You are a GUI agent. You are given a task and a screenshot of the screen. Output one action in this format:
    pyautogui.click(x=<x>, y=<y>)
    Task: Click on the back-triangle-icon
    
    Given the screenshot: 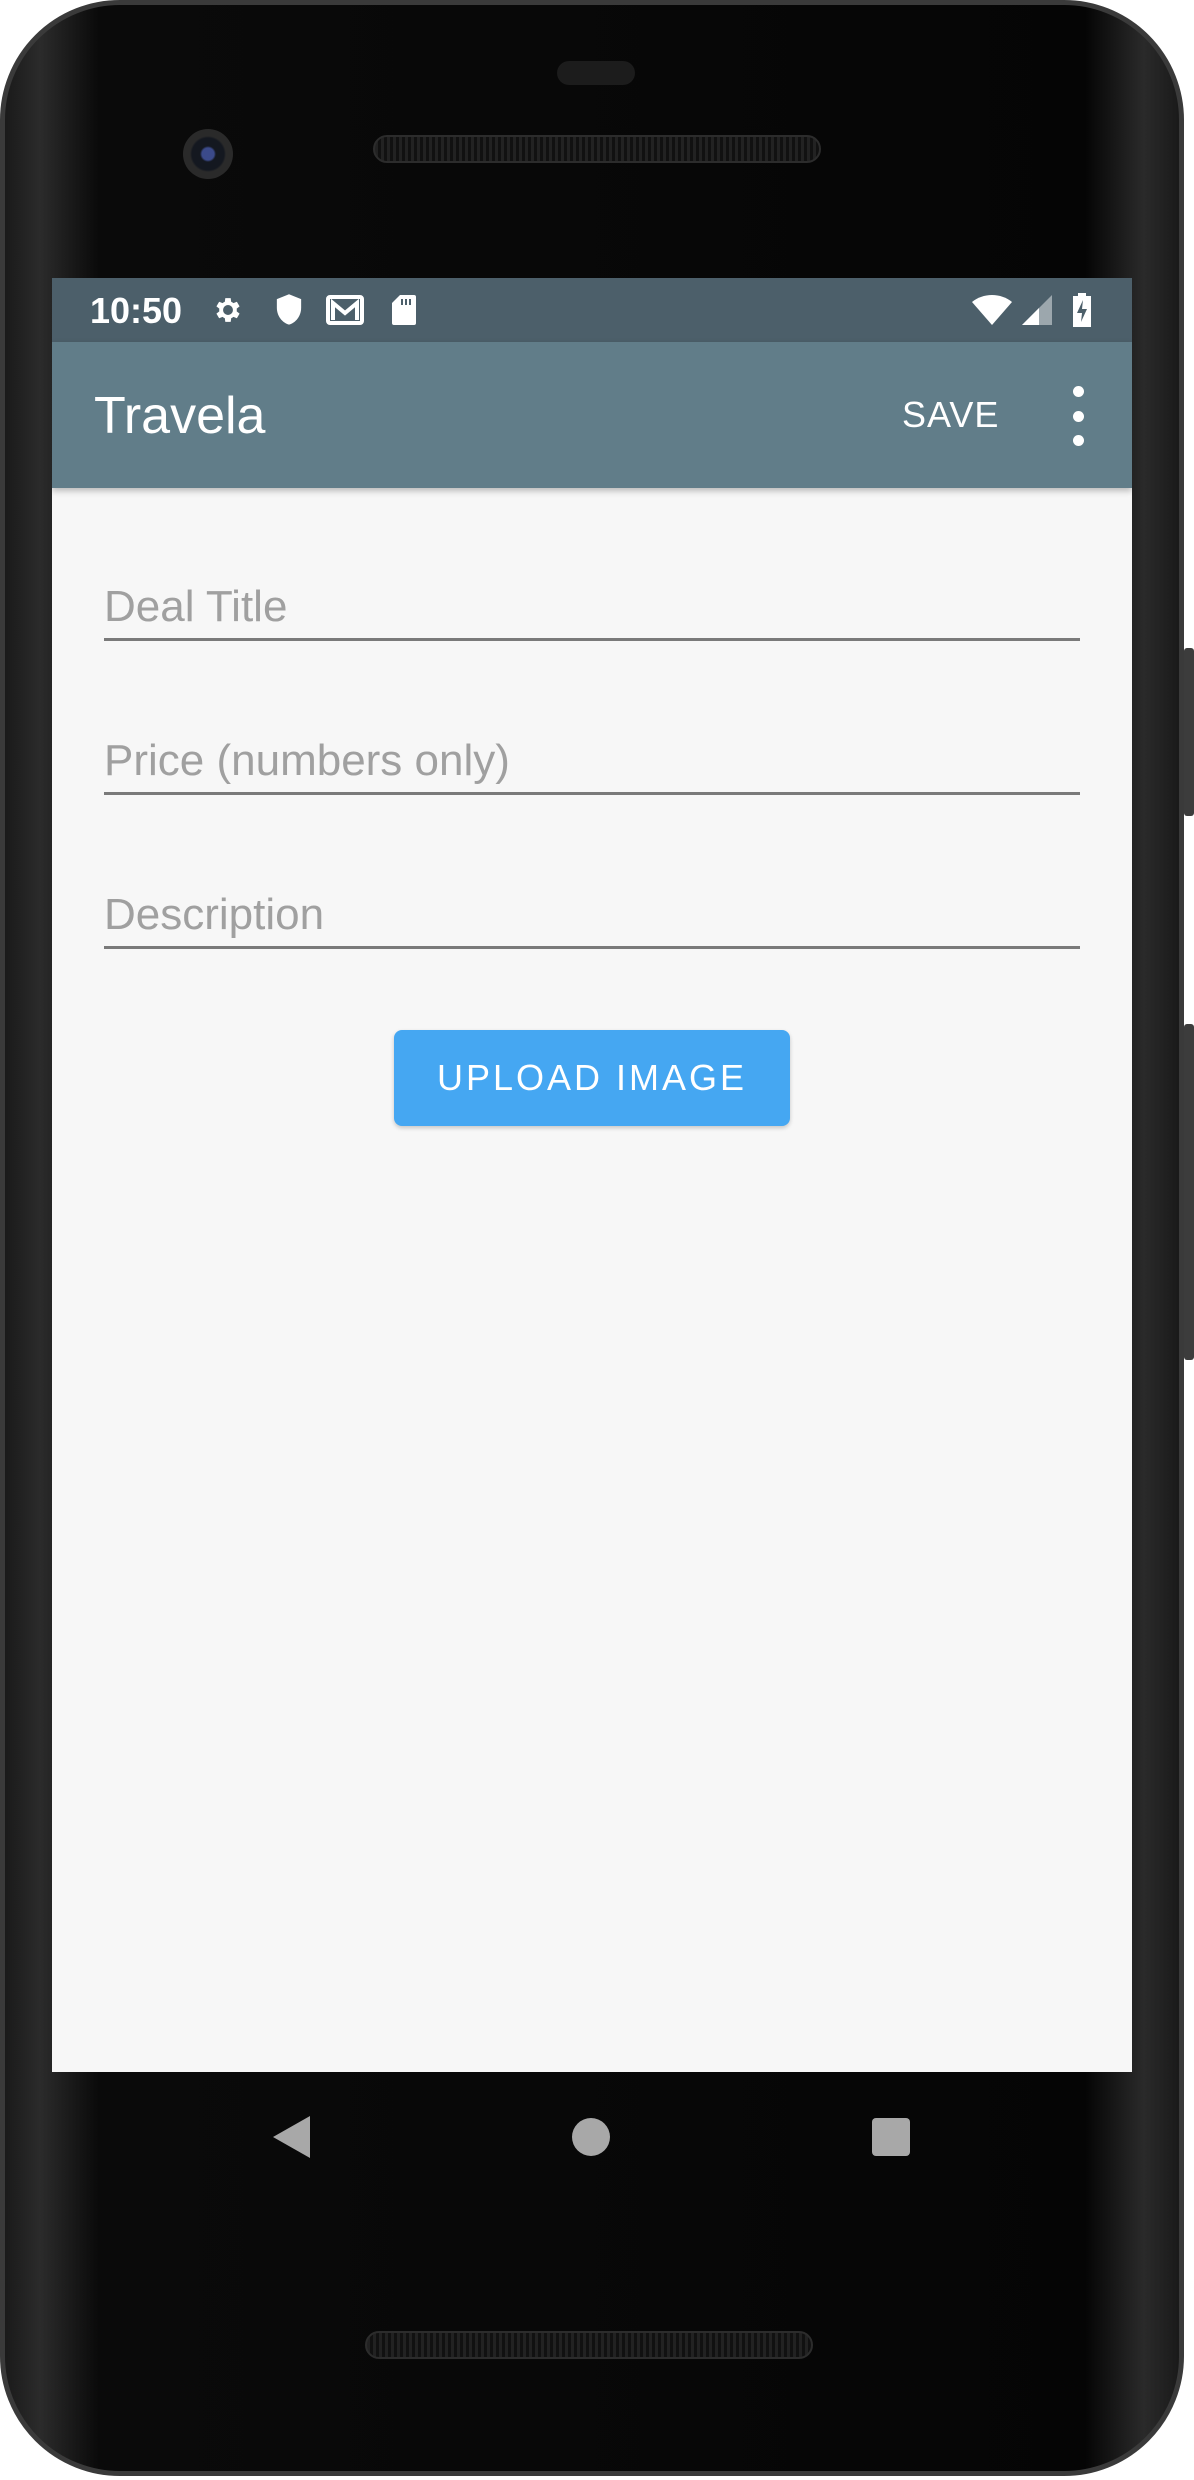 What is the action you would take?
    pyautogui.click(x=291, y=2139)
    